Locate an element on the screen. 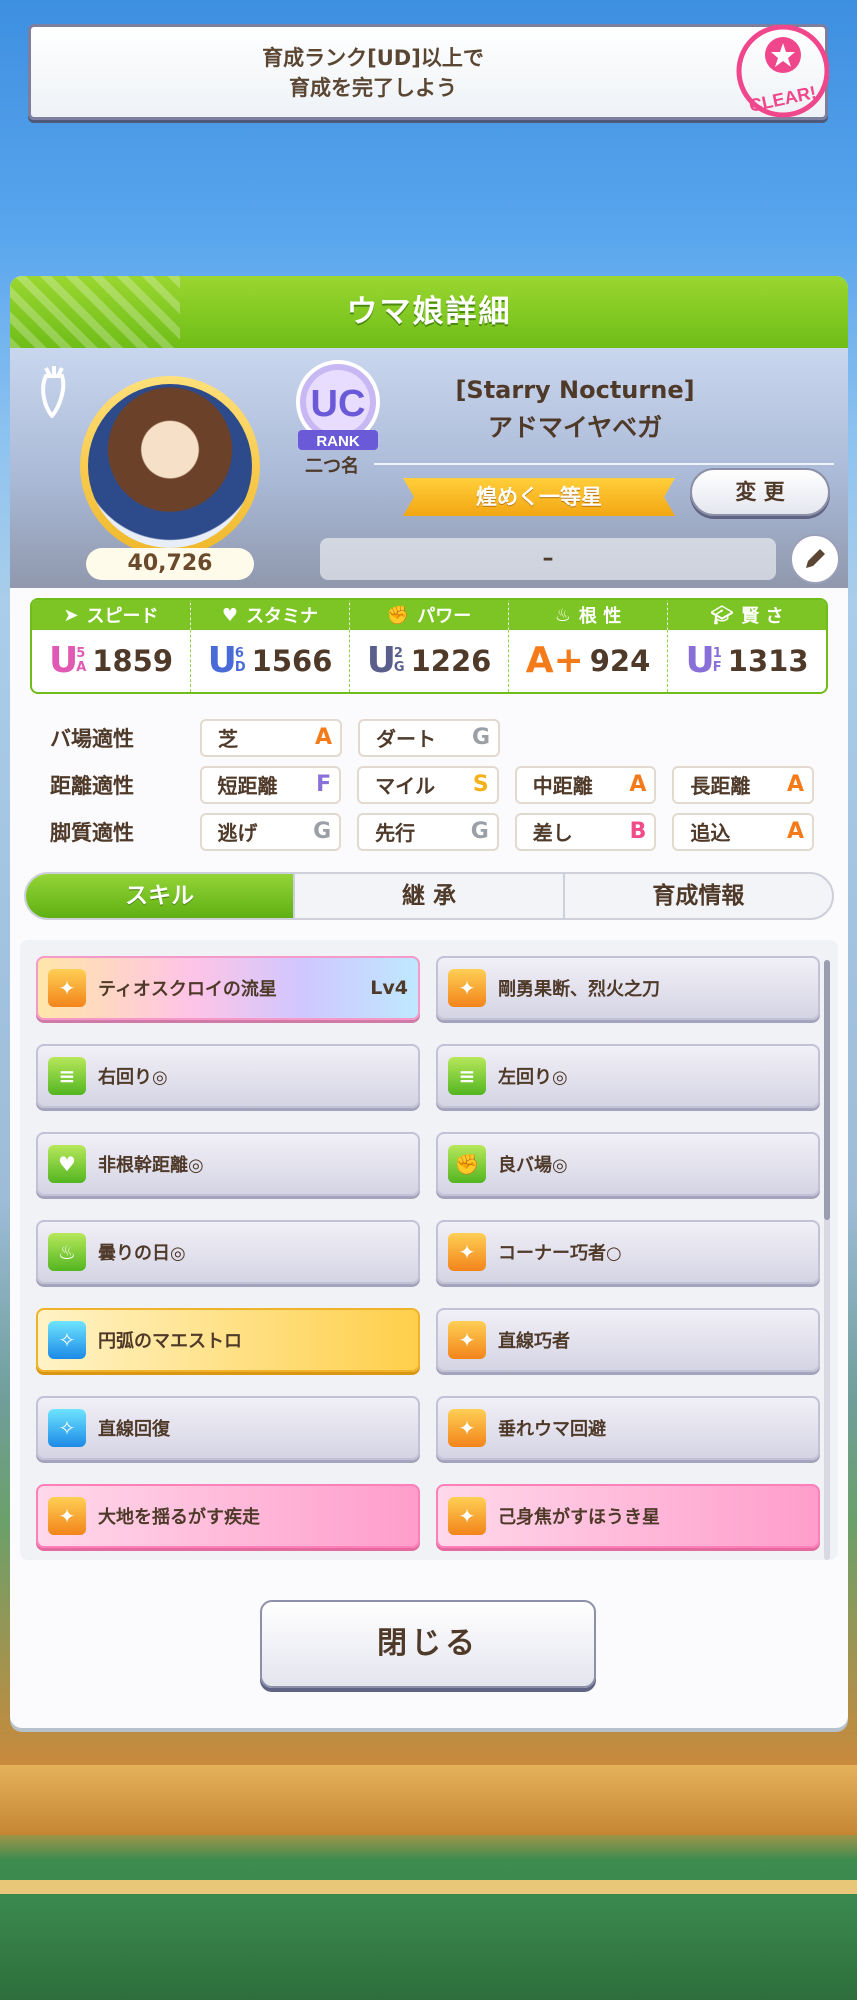 This screenshot has height=2000, width=857. skill-name: ティオスクロイの流星 is located at coordinates (187, 989).